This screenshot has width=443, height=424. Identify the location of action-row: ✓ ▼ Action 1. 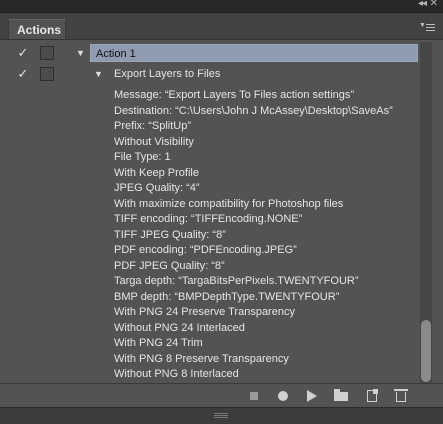
(215, 53).